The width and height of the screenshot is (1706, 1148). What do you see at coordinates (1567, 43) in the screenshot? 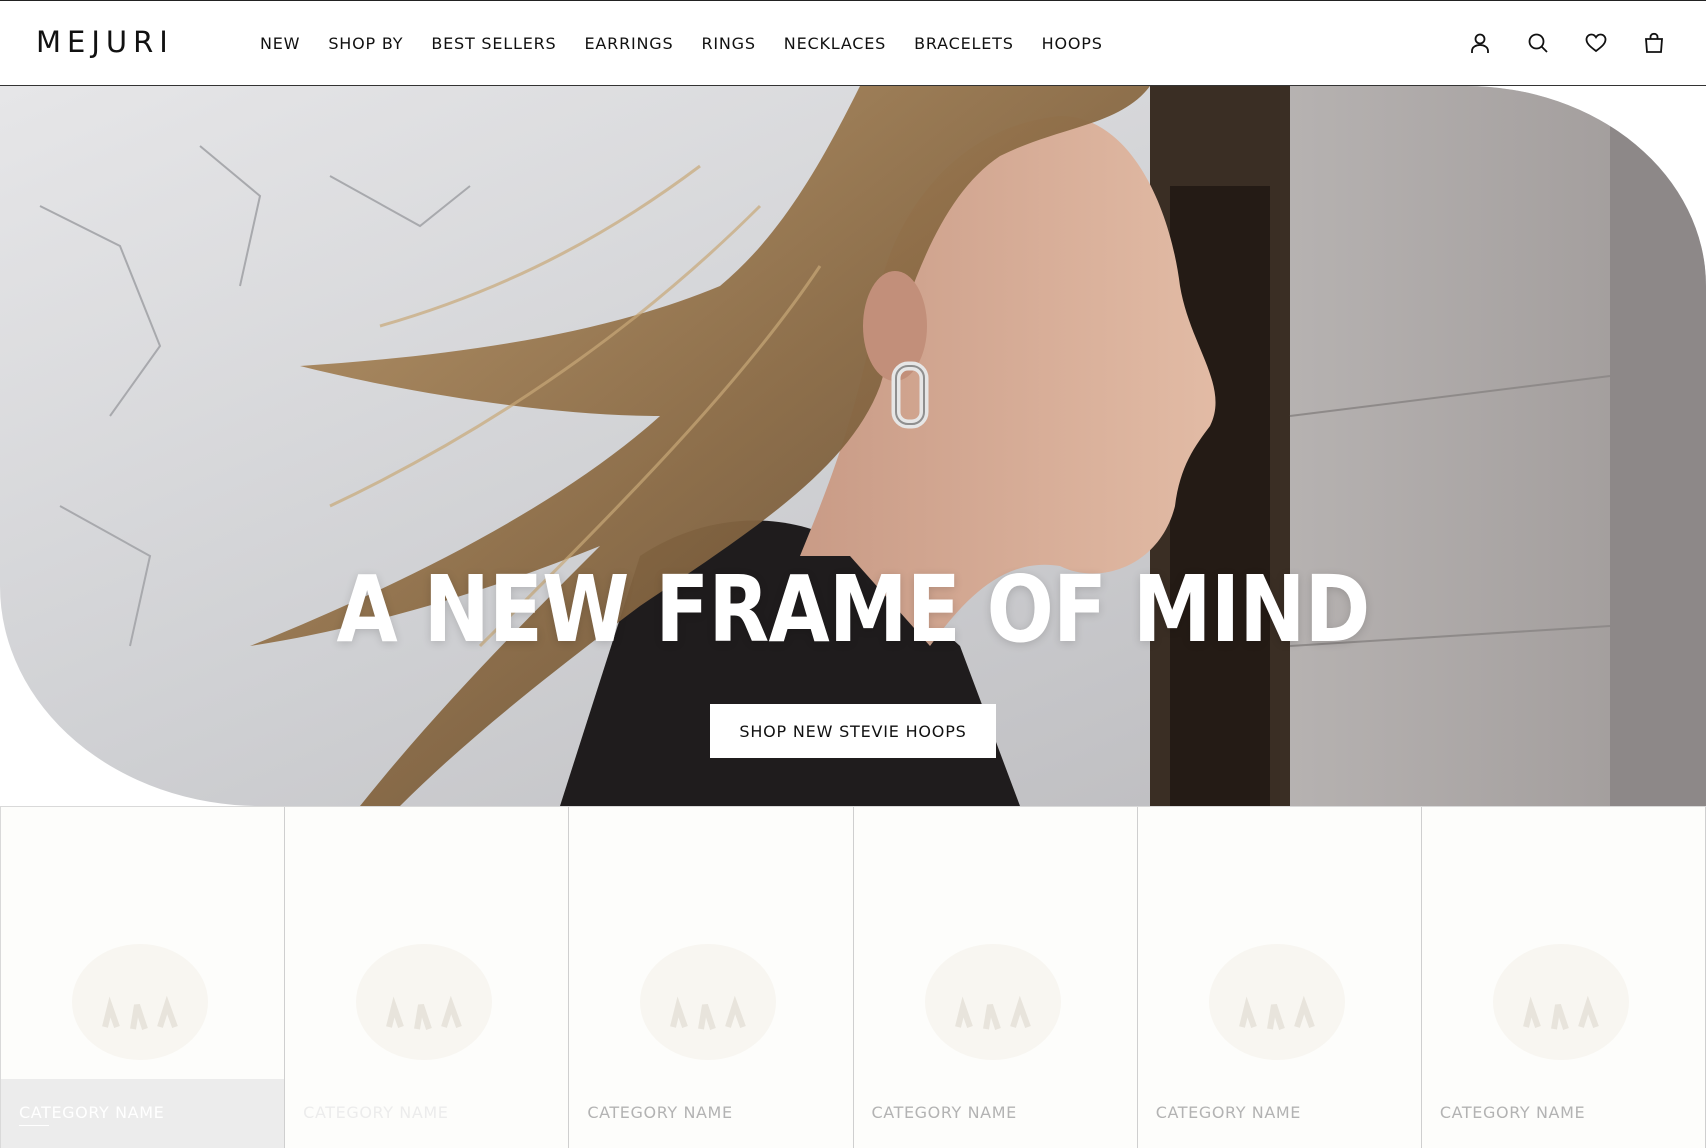
I see `header-icon-group` at bounding box center [1567, 43].